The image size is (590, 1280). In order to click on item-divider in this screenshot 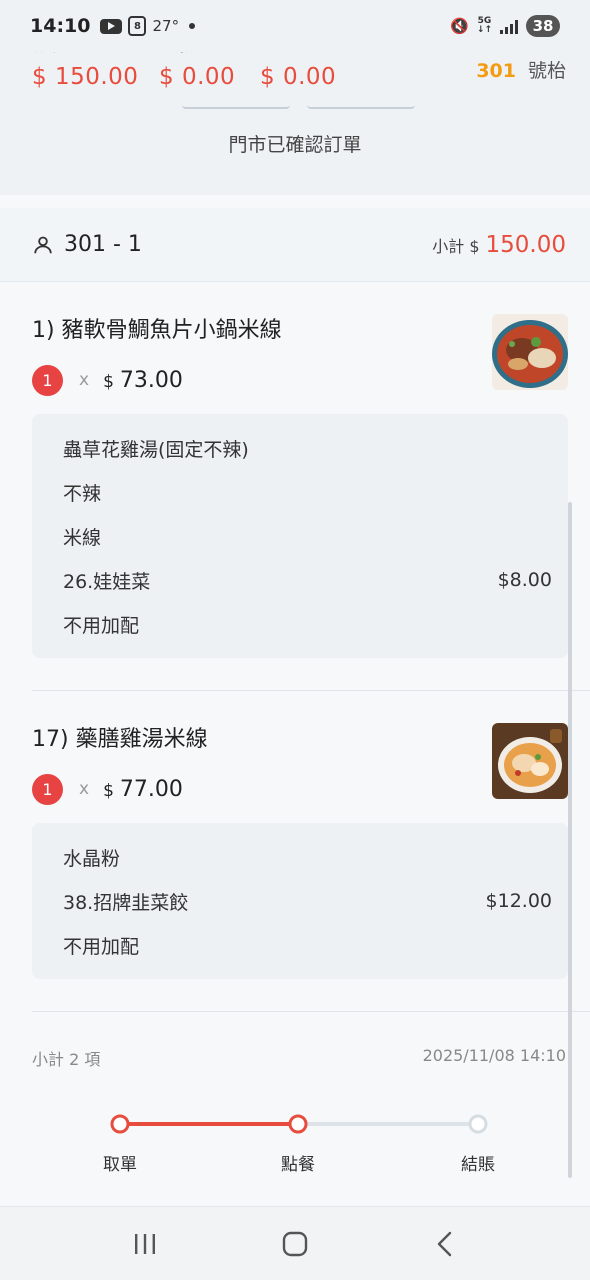, I will do `click(311, 1011)`.